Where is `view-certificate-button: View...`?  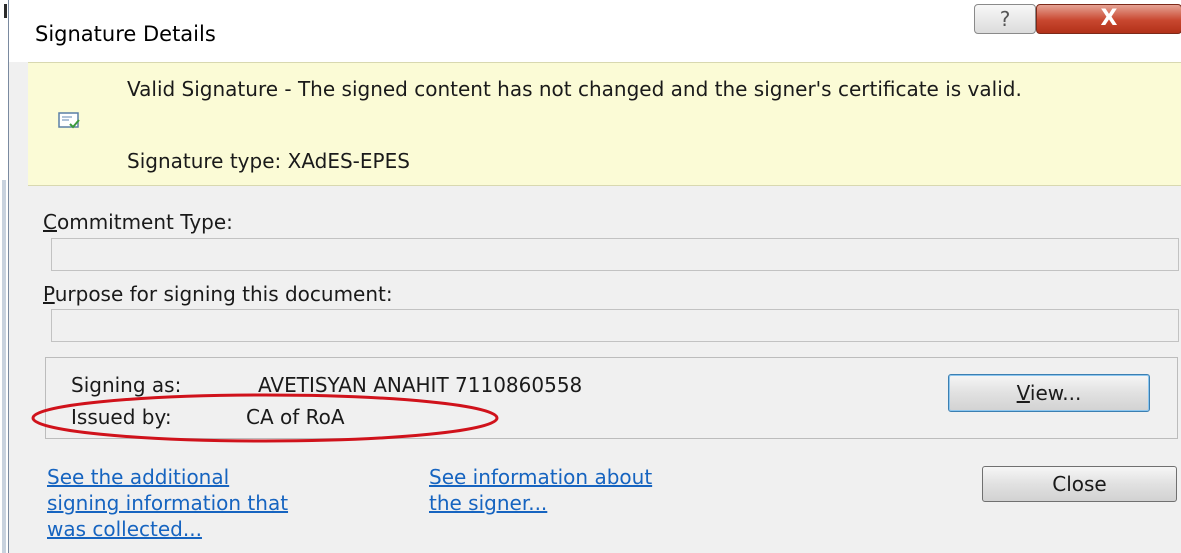 view-certificate-button: View... is located at coordinates (1049, 393).